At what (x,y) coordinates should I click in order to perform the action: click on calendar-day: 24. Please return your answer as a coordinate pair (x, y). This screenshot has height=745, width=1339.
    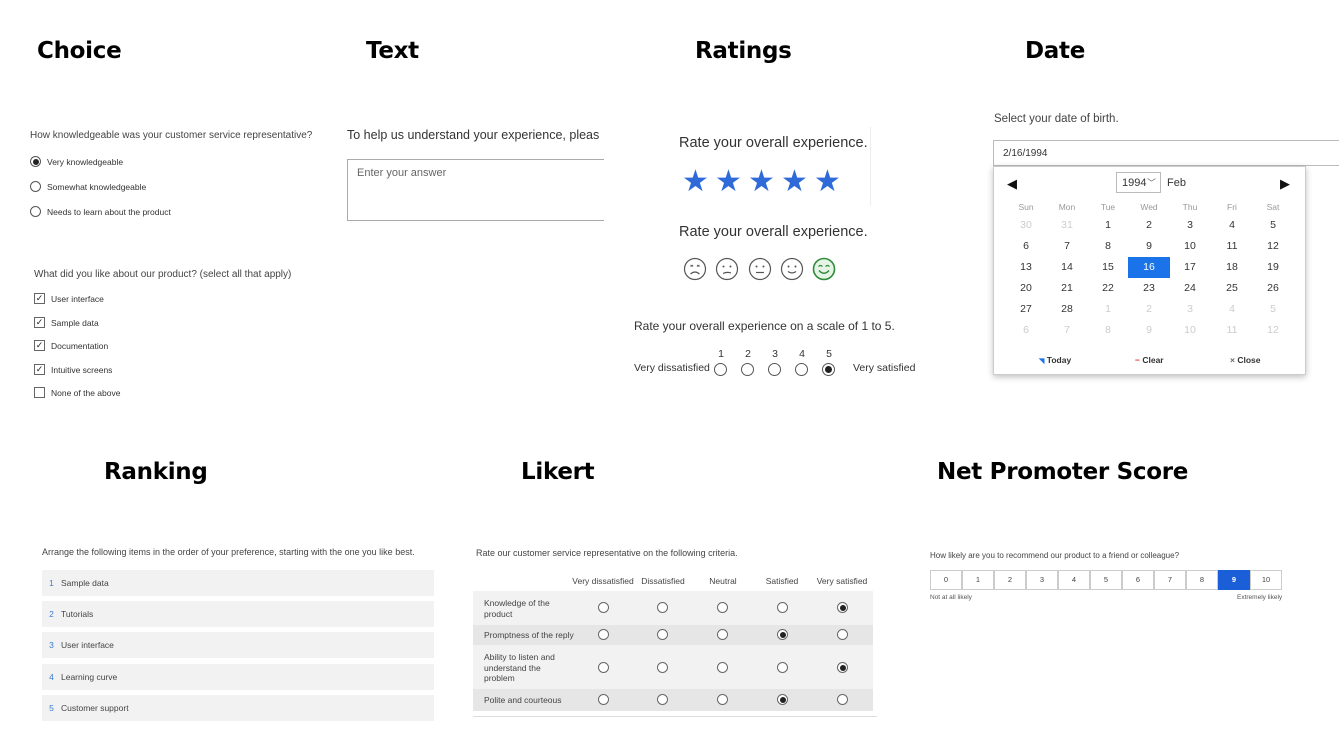
    Looking at the image, I should click on (1190, 288).